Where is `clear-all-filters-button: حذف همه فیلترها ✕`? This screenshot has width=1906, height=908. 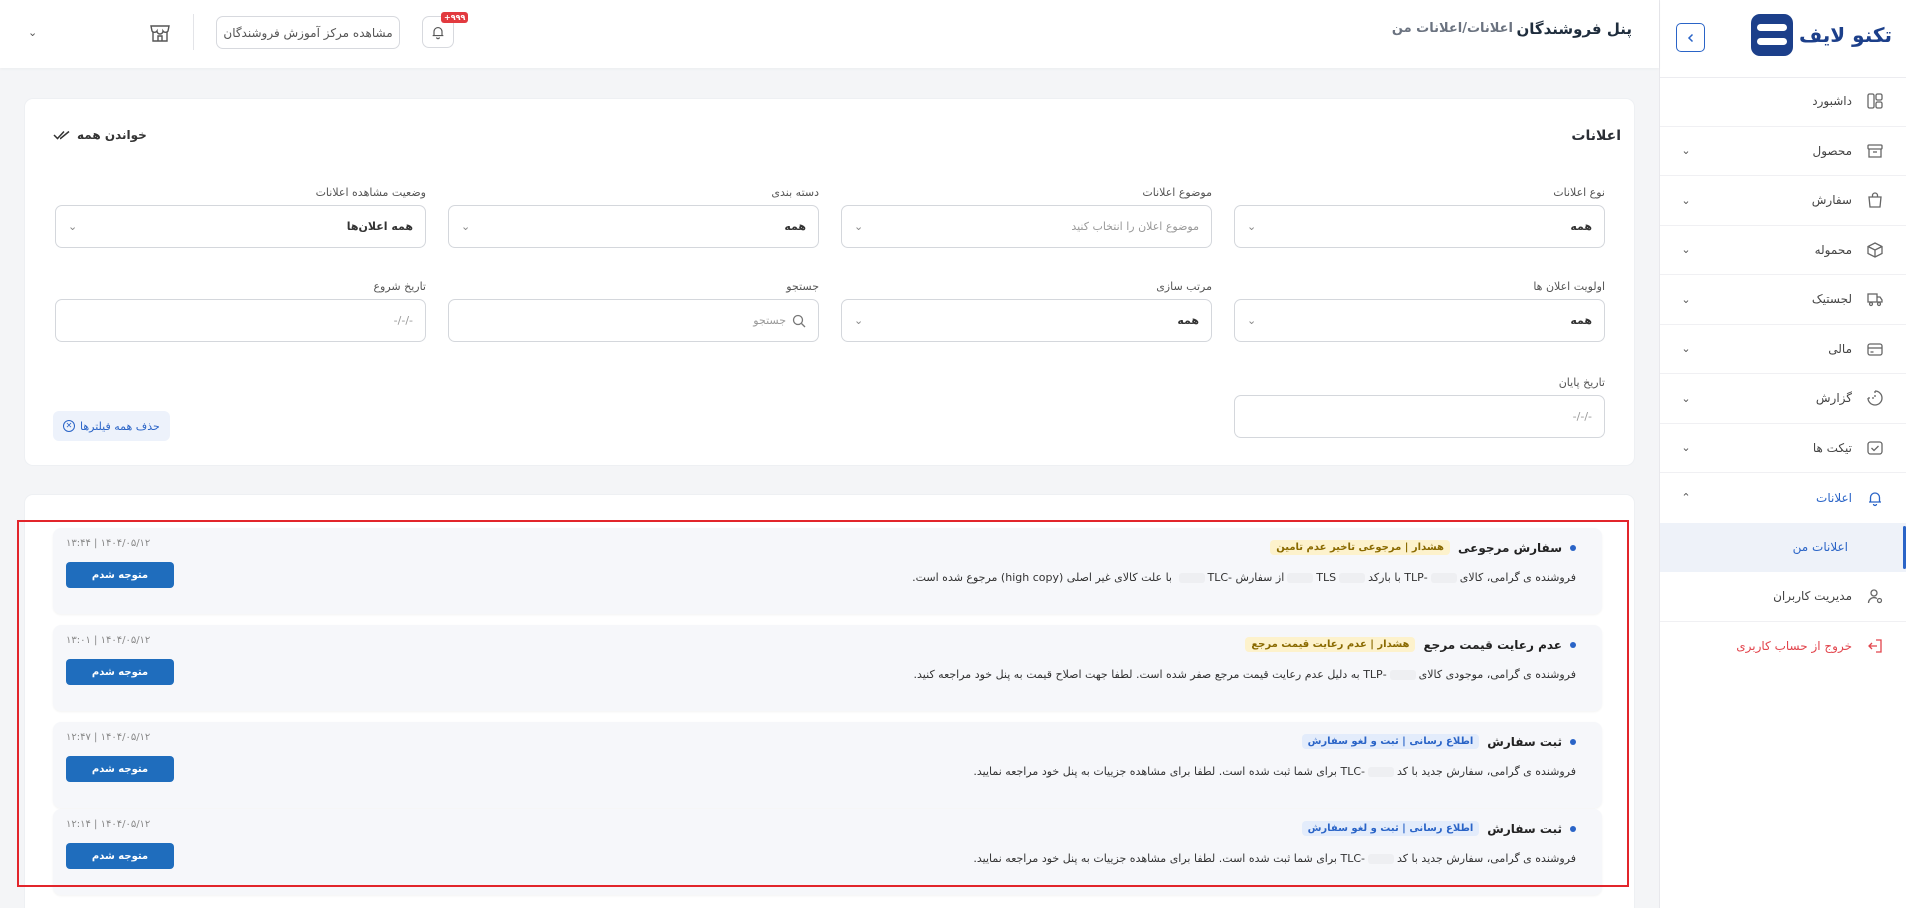
clear-all-filters-button: حذف همه فیلترها ✕ is located at coordinates (111, 426).